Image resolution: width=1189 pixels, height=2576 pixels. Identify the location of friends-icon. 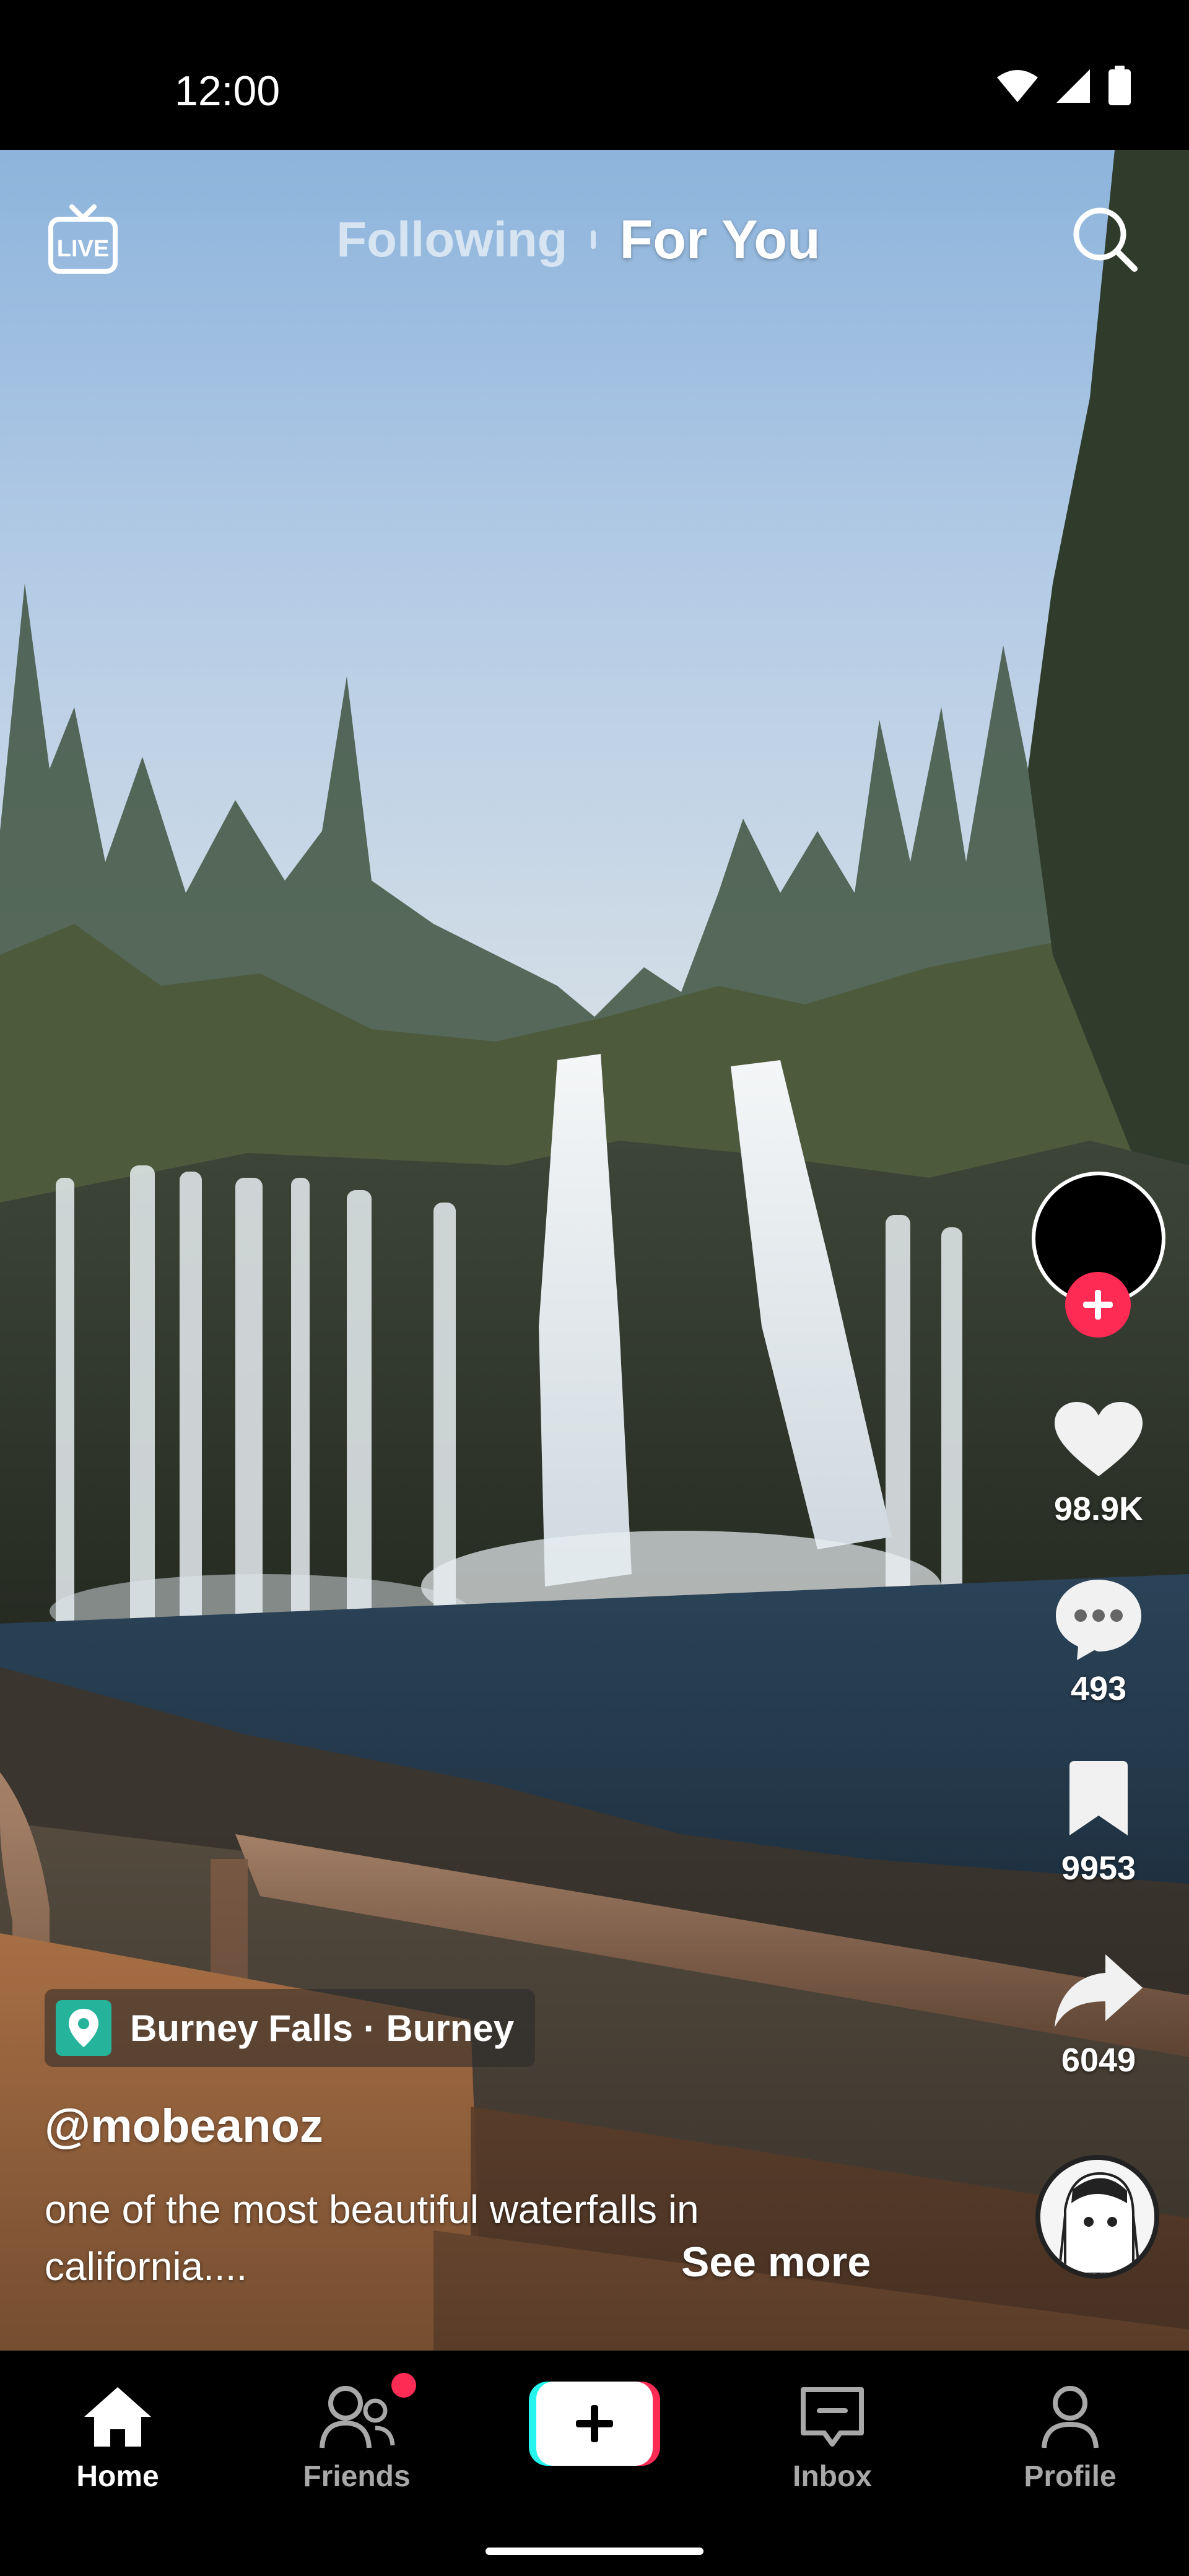
(357, 2417).